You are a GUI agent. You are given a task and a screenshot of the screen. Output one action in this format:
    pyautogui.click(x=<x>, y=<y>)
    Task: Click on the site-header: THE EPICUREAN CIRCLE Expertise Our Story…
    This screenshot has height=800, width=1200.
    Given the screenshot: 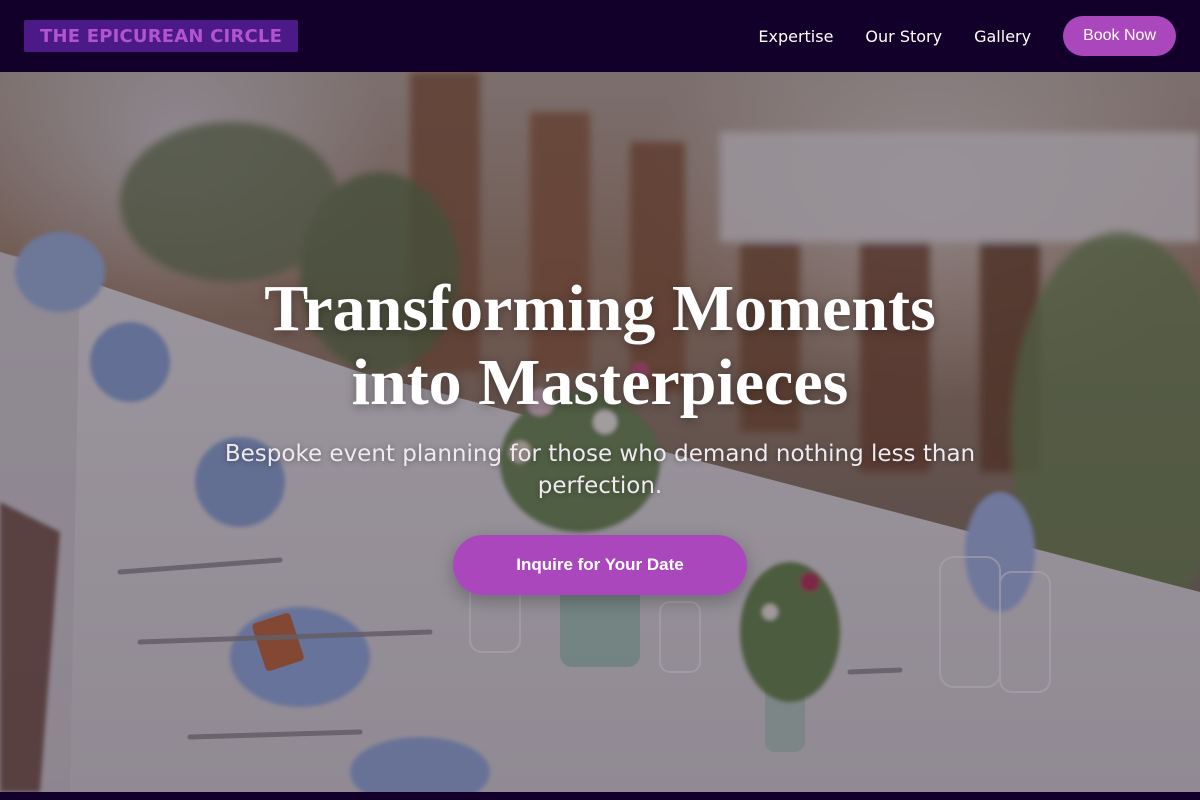 What is the action you would take?
    pyautogui.click(x=600, y=36)
    